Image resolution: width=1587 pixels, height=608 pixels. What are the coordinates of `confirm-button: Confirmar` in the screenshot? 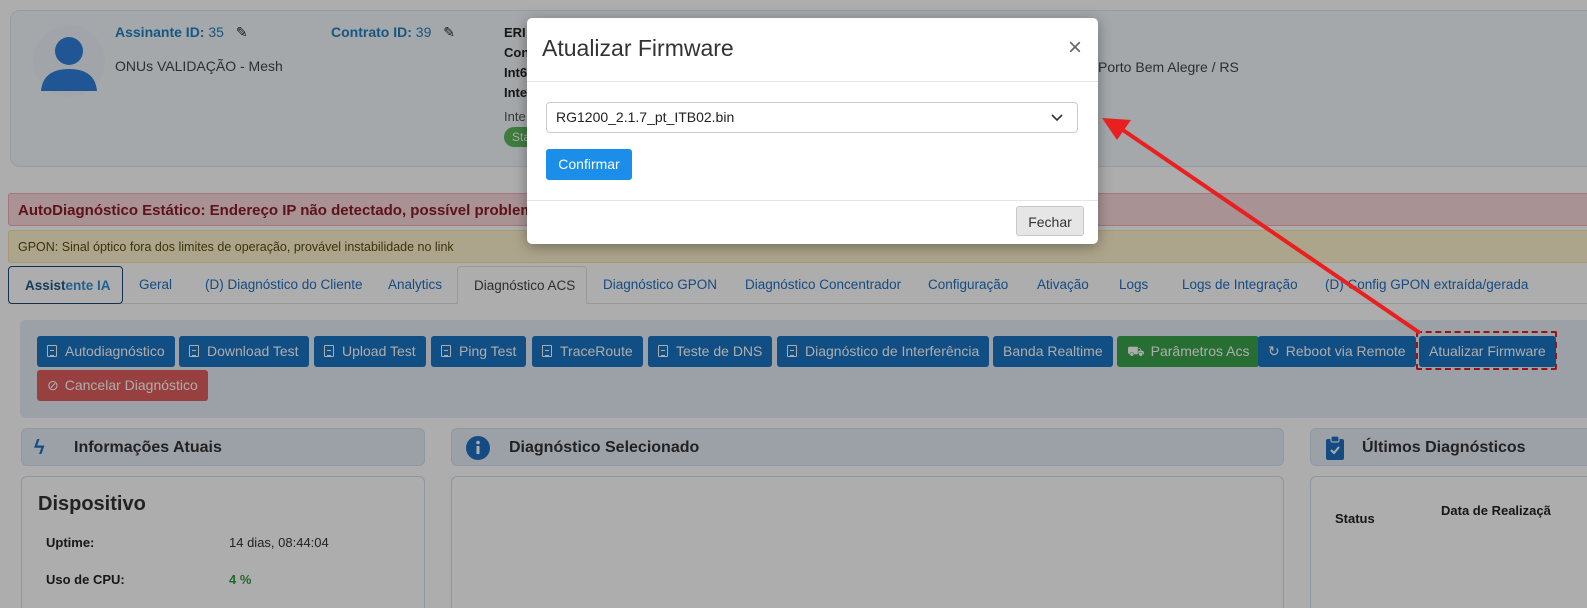 It's located at (589, 164).